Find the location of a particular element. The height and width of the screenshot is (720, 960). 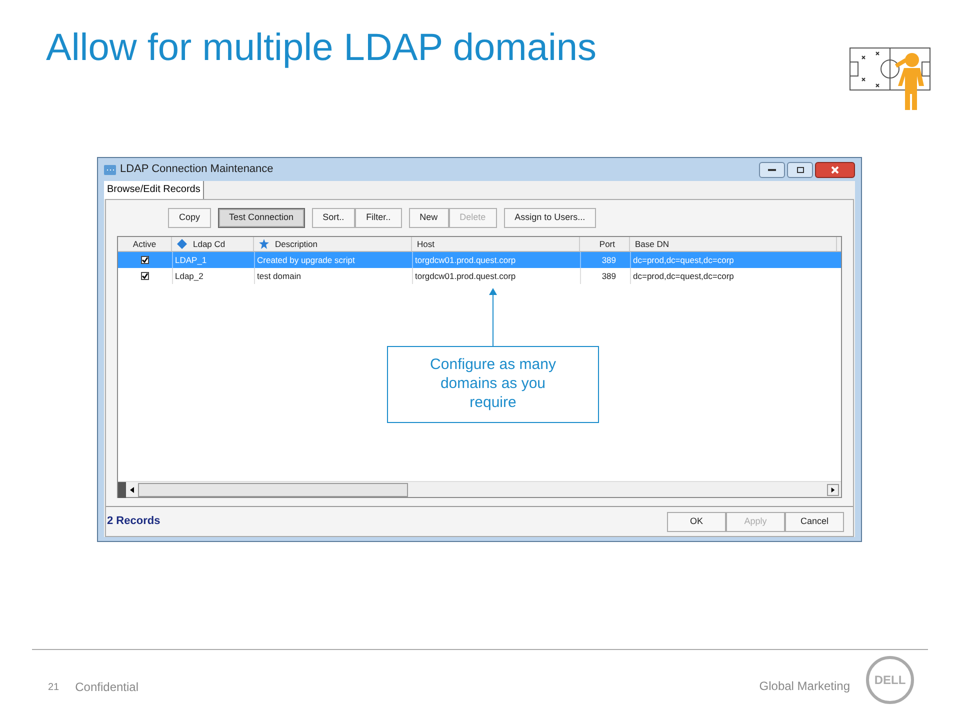

close-button is located at coordinates (835, 170).